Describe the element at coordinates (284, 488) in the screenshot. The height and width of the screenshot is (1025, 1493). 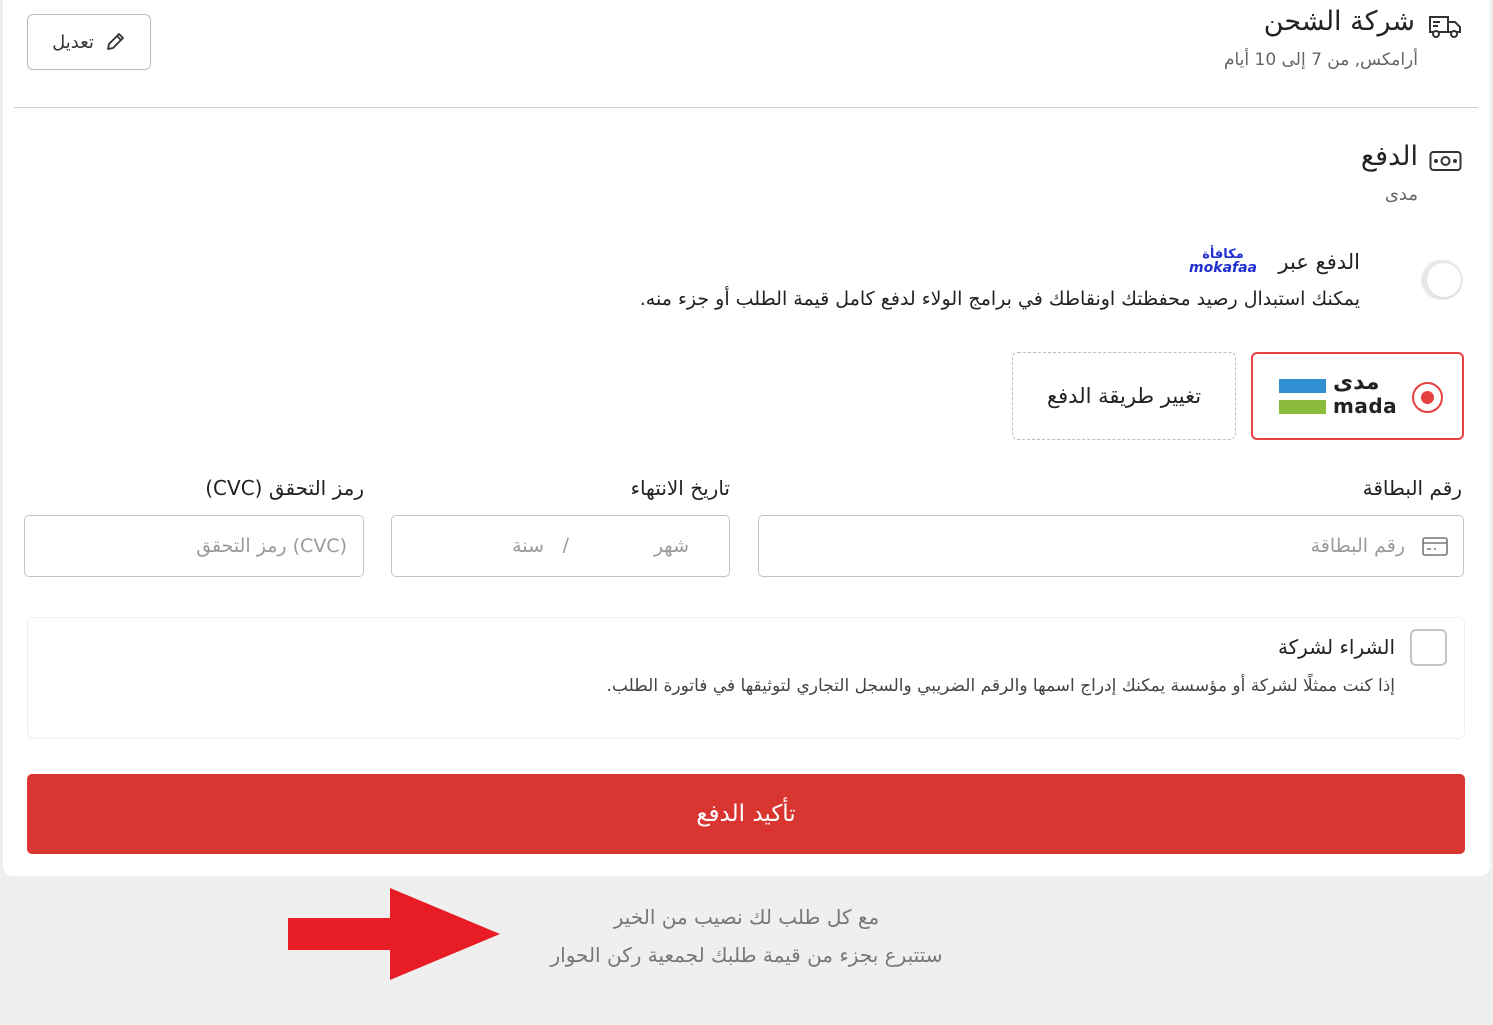
I see `cvc-label: رمز التحقق (CVC)` at that location.